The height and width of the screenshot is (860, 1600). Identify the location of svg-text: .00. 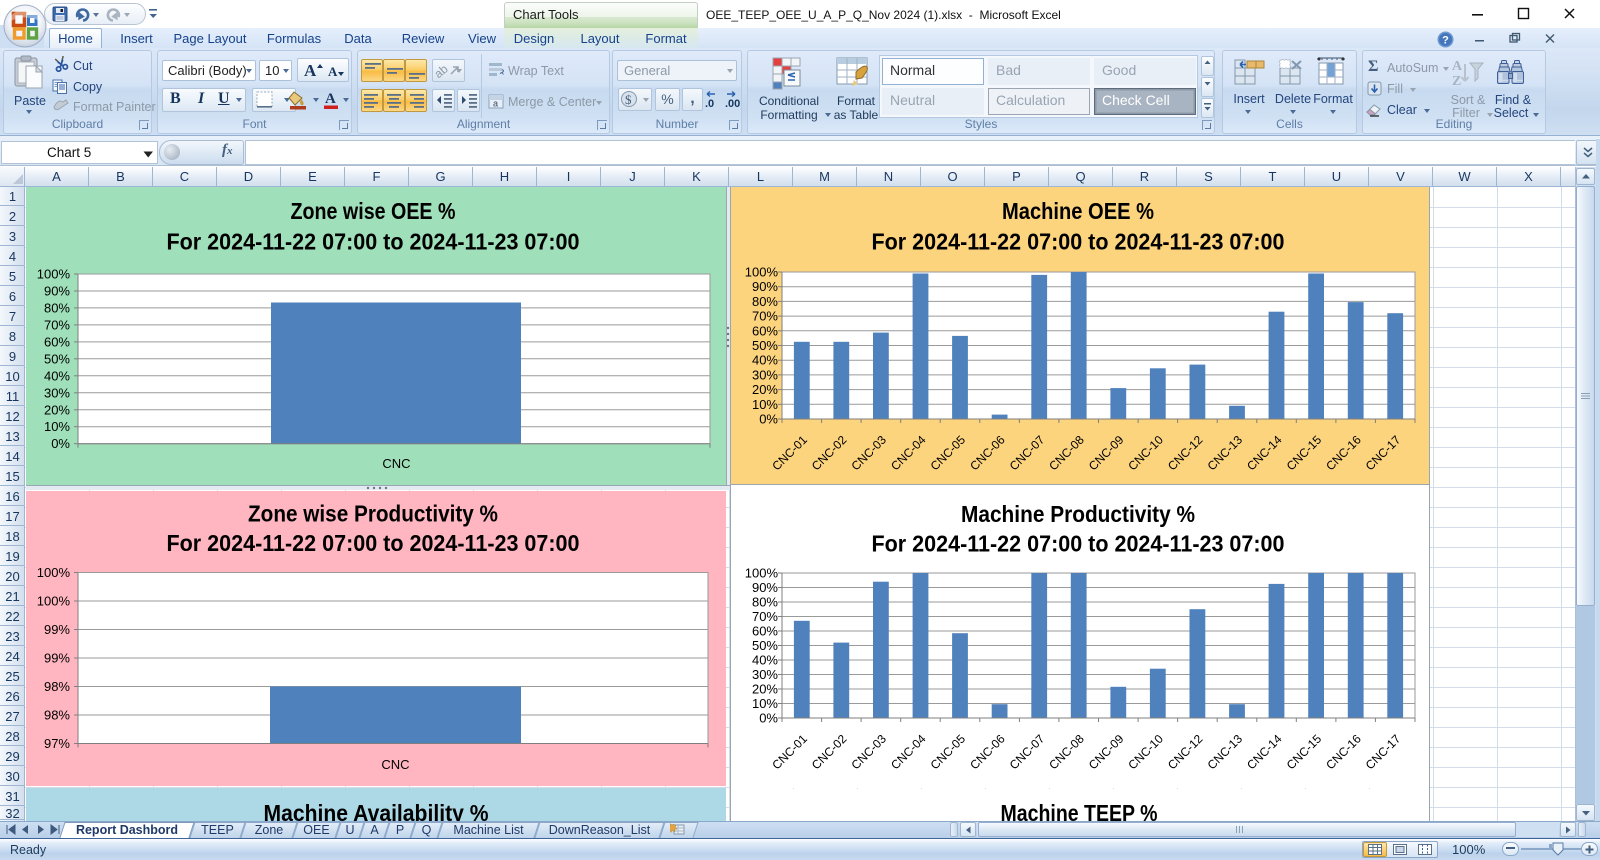
(732, 104).